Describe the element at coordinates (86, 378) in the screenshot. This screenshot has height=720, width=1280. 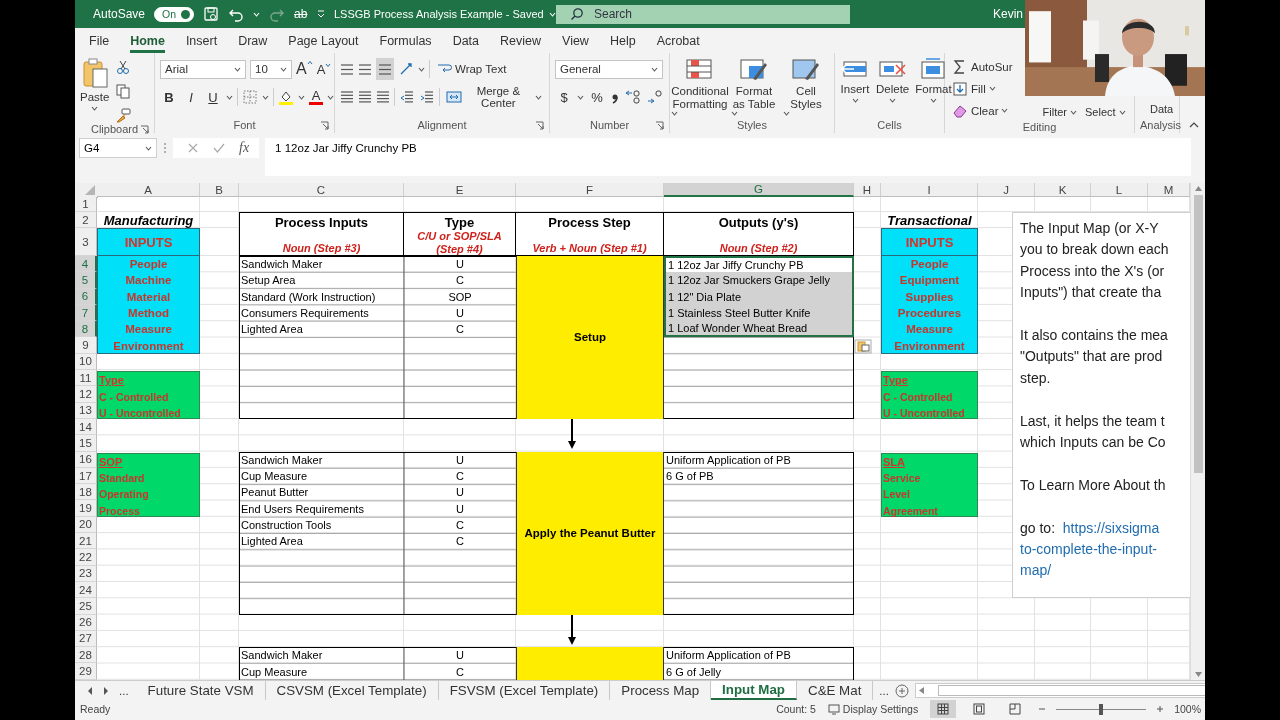
I see `row-header: 11` at that location.